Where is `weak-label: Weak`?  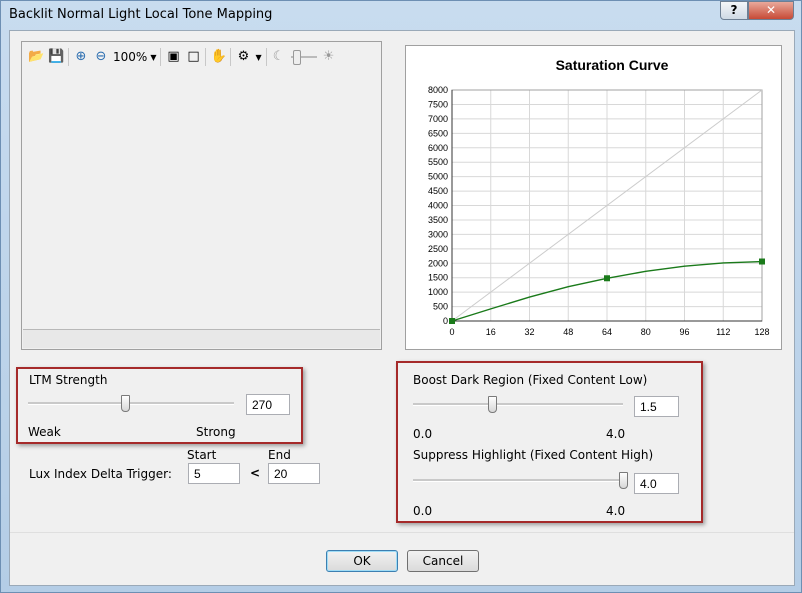 weak-label: Weak is located at coordinates (44, 432).